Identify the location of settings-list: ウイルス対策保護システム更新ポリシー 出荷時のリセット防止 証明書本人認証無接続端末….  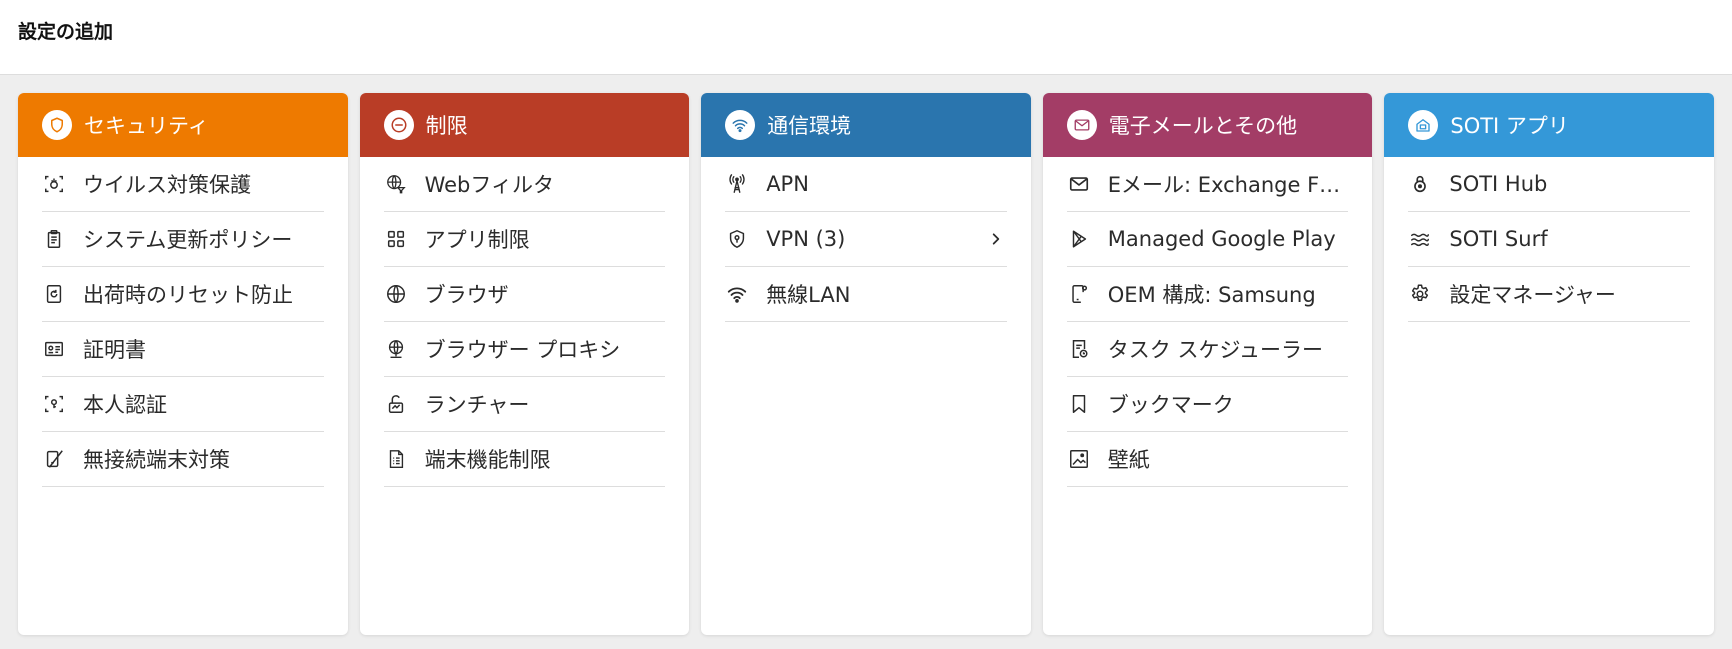
(183, 322).